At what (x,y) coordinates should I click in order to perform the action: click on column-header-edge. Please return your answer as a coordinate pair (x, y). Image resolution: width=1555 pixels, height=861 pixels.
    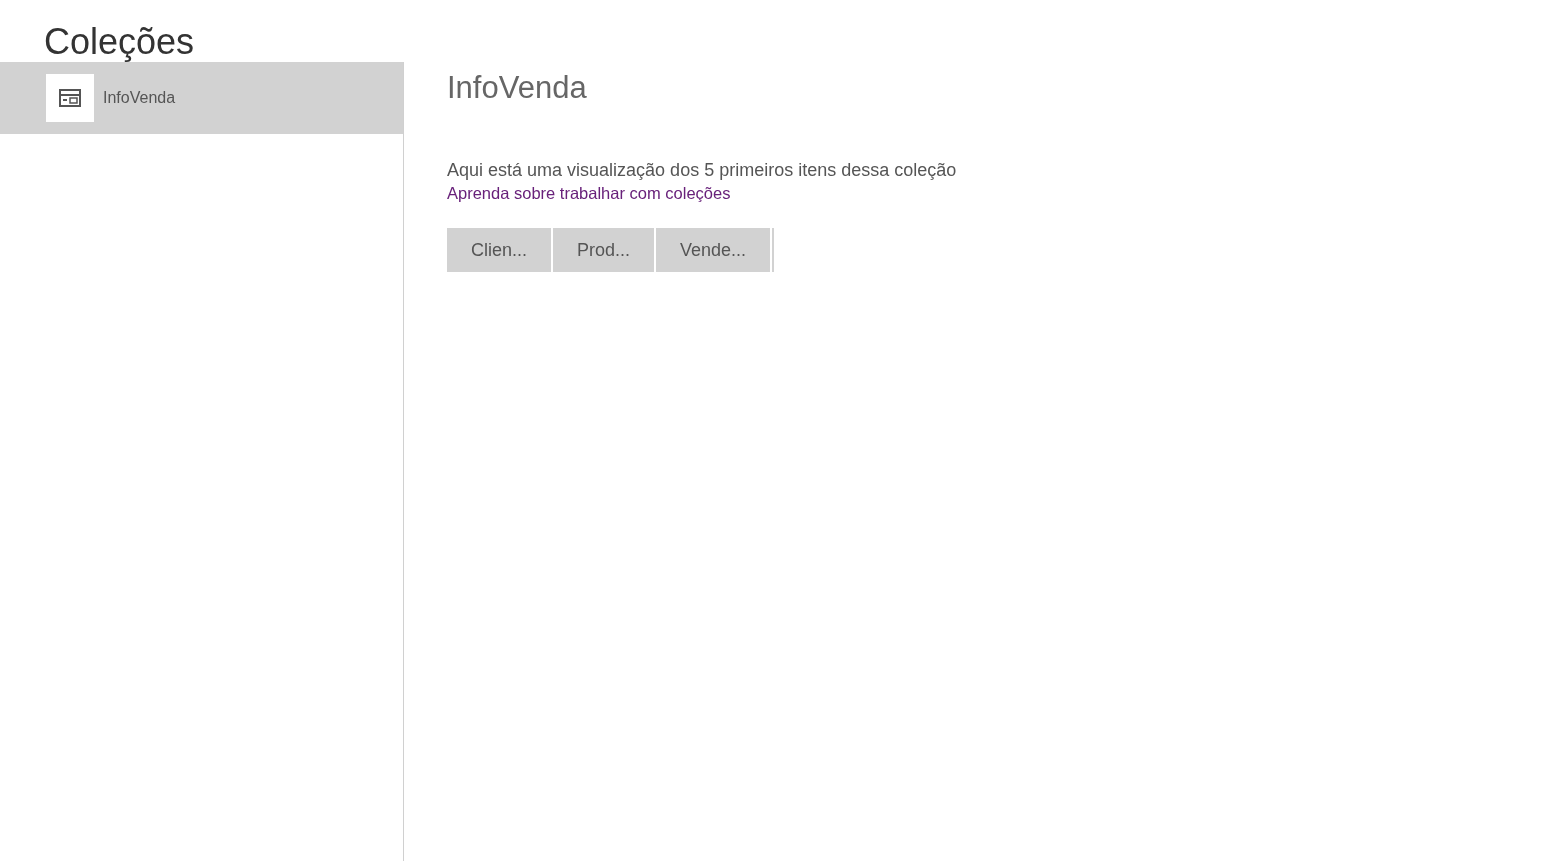
    Looking at the image, I should click on (773, 250).